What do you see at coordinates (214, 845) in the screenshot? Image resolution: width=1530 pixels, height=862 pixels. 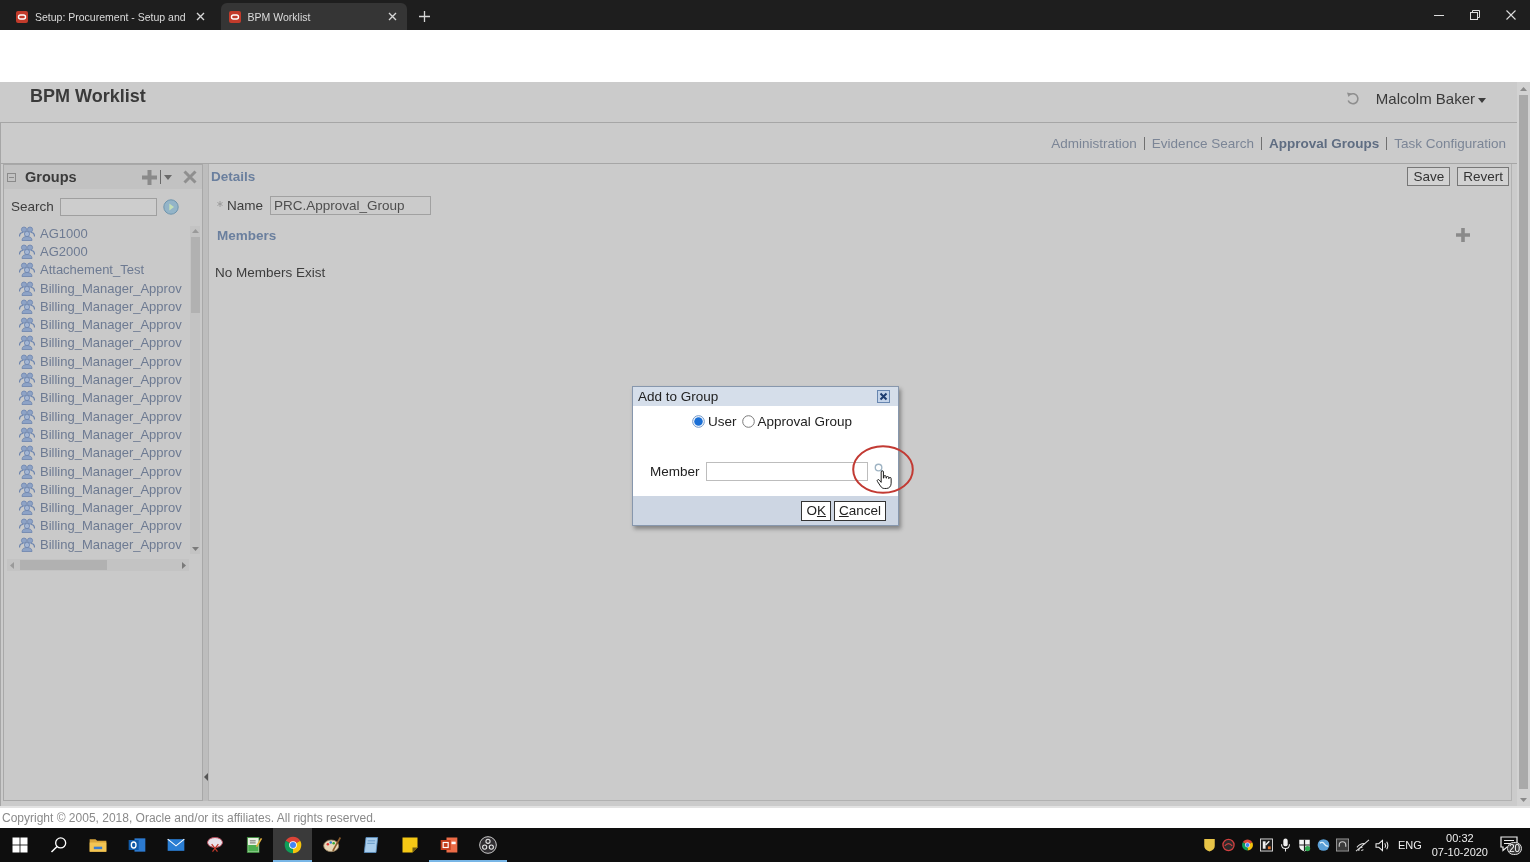 I see `scissors-icon` at bounding box center [214, 845].